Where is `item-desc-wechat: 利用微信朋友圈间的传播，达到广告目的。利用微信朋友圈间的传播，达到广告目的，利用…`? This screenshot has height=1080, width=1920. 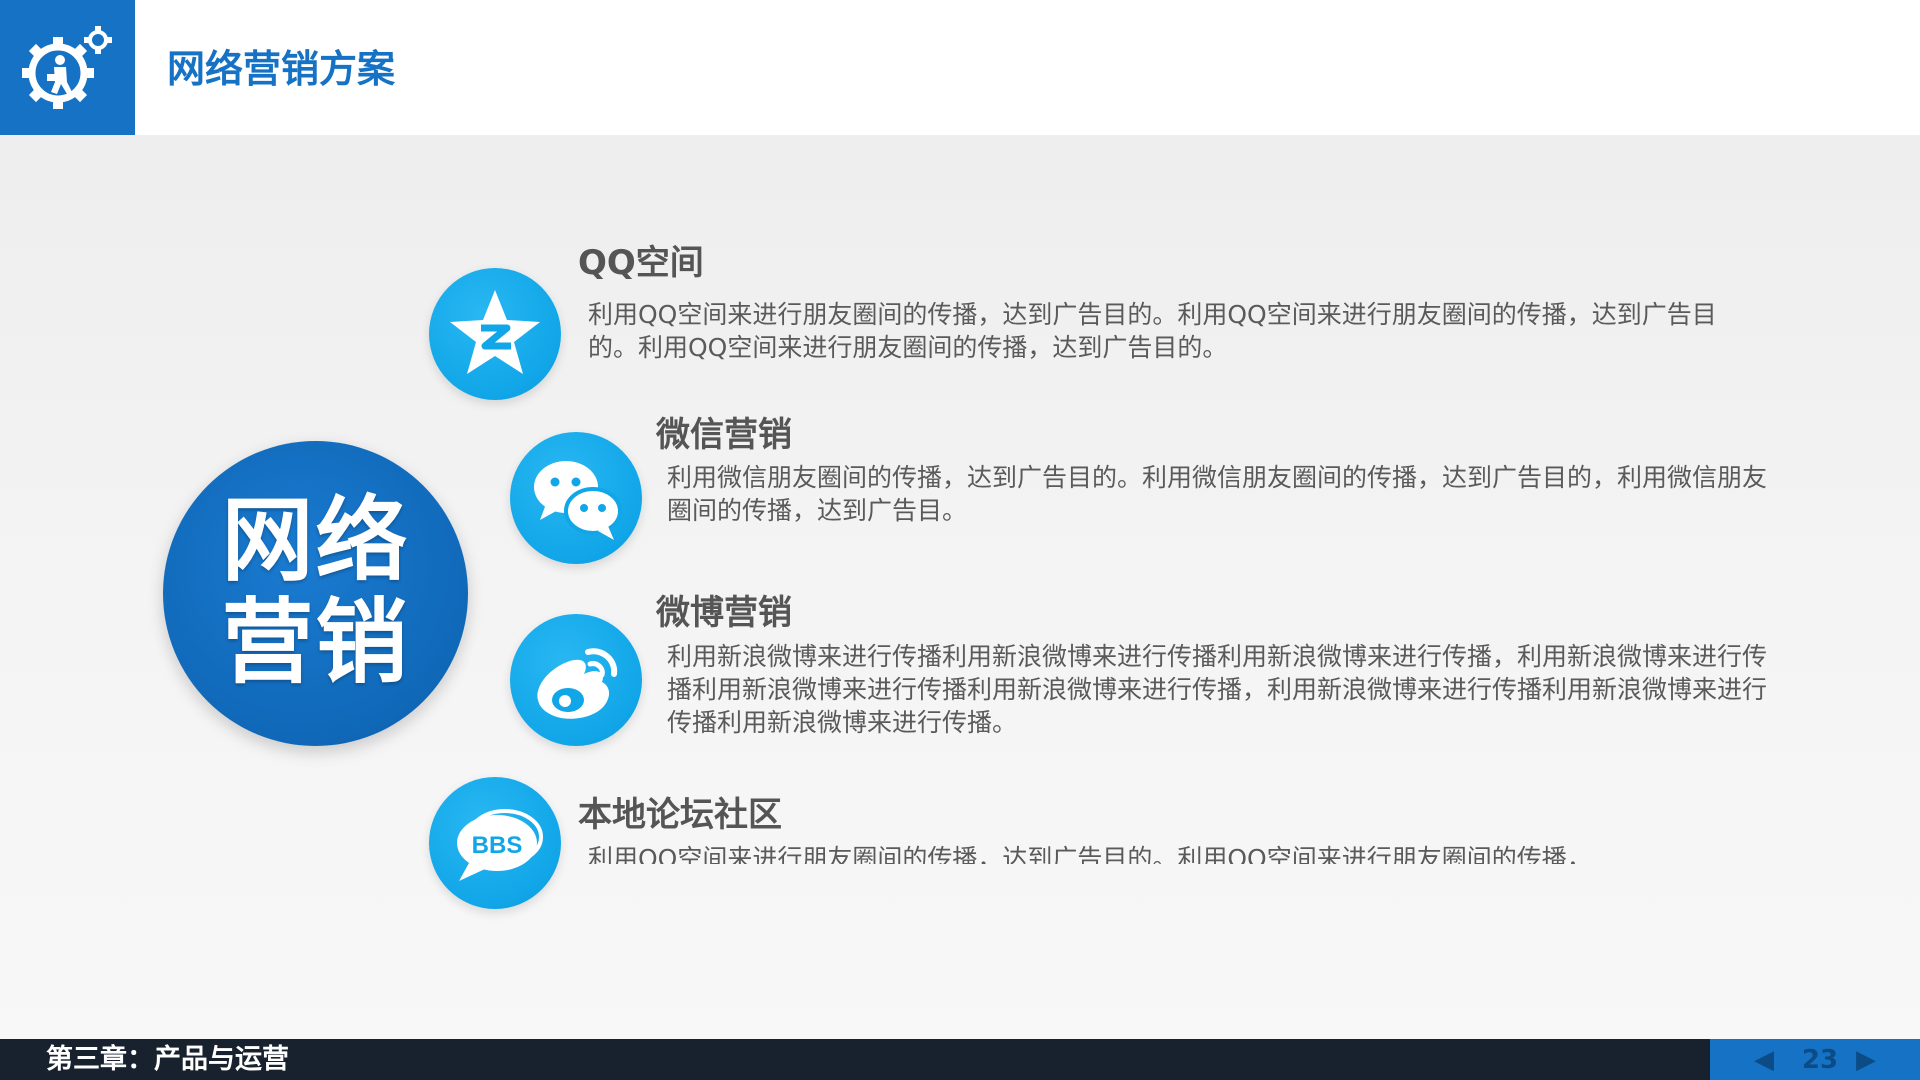
item-desc-wechat: 利用微信朋友圈间的传播，达到广告目的。利用微信朋友圈间的传播，达到广告目的，利用… is located at coordinates (1217, 494).